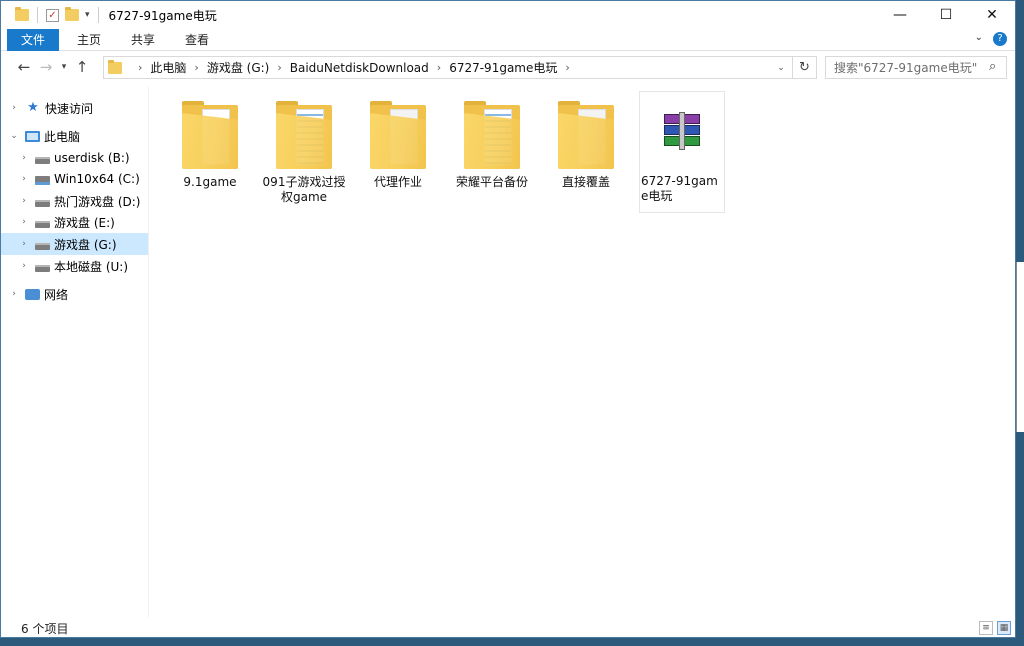 The height and width of the screenshot is (646, 1024). I want to click on folder-item: 9.1game, so click(210, 154).